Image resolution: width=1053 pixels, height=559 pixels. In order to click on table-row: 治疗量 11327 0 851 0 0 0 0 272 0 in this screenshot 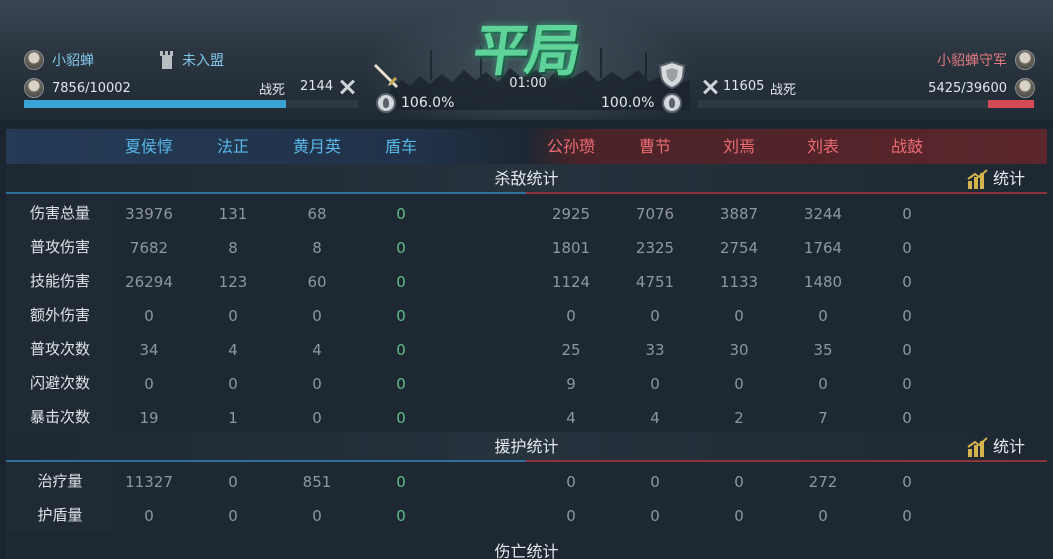, I will do `click(526, 481)`.